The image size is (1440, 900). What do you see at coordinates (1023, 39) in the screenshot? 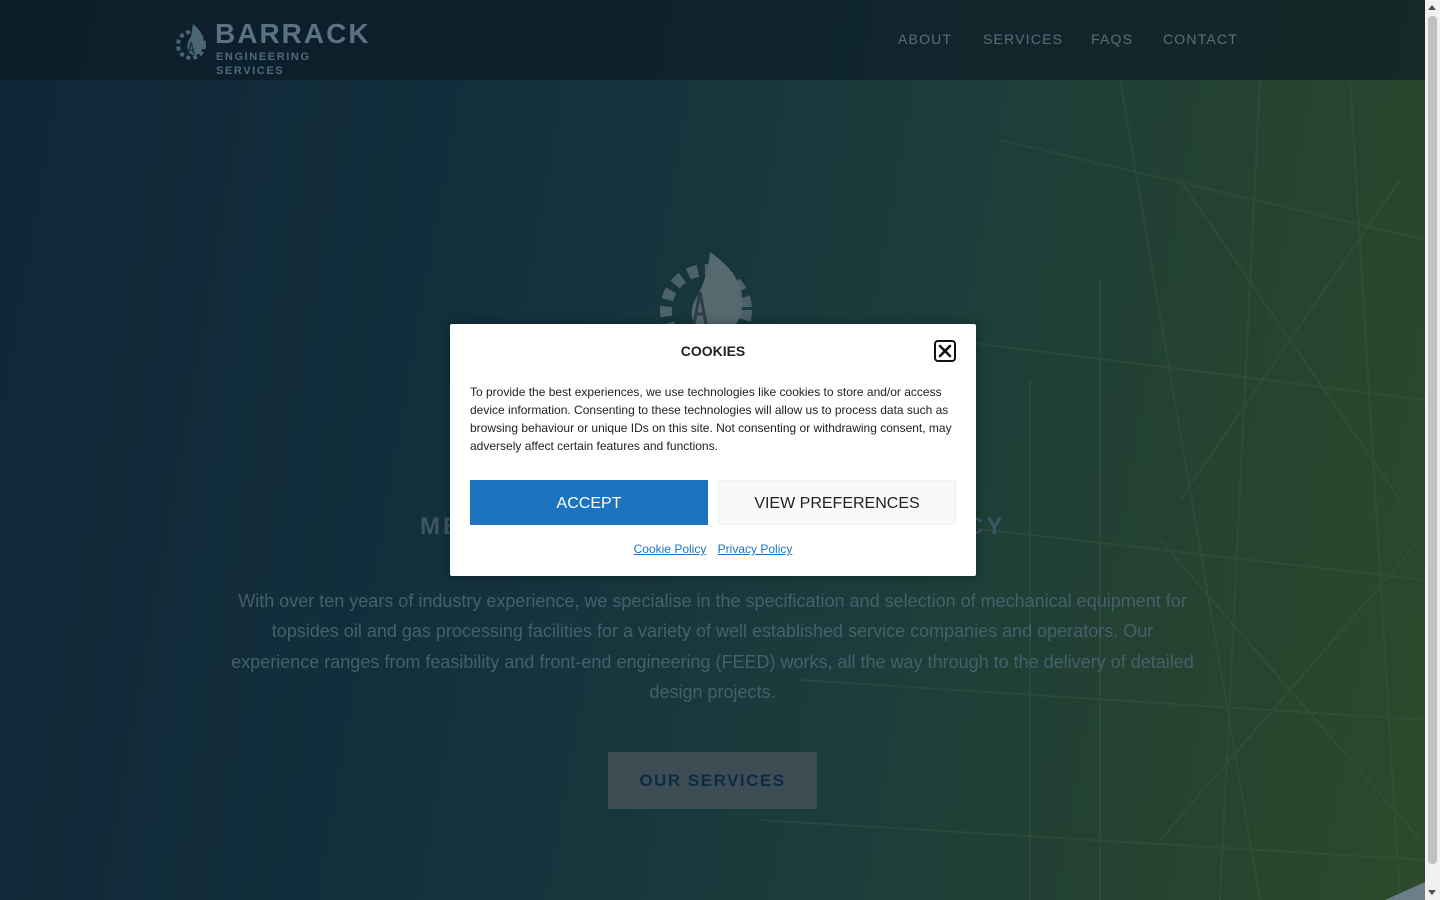
I see `nav-services: SERVICES` at bounding box center [1023, 39].